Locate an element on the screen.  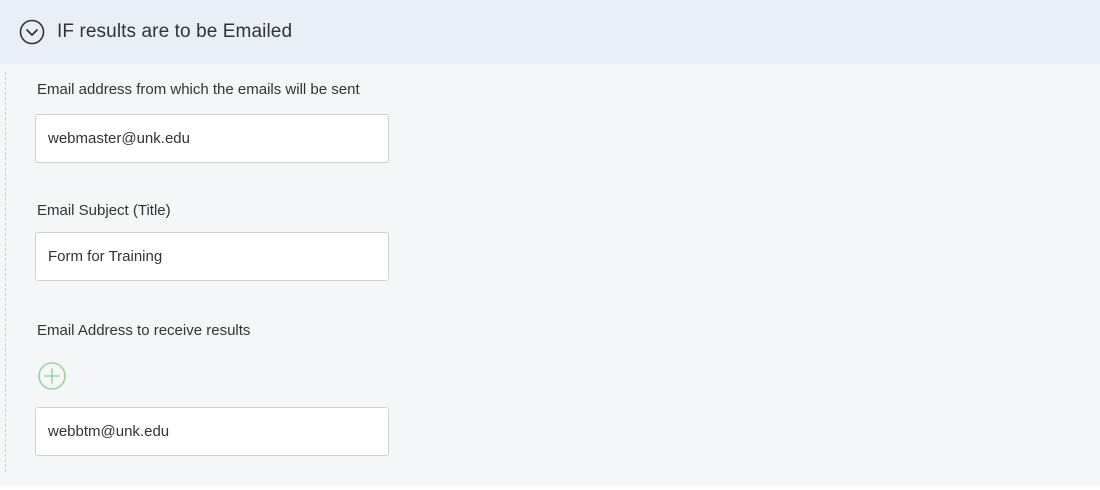
subject-label: Email Subject (Title) is located at coordinates (104, 210).